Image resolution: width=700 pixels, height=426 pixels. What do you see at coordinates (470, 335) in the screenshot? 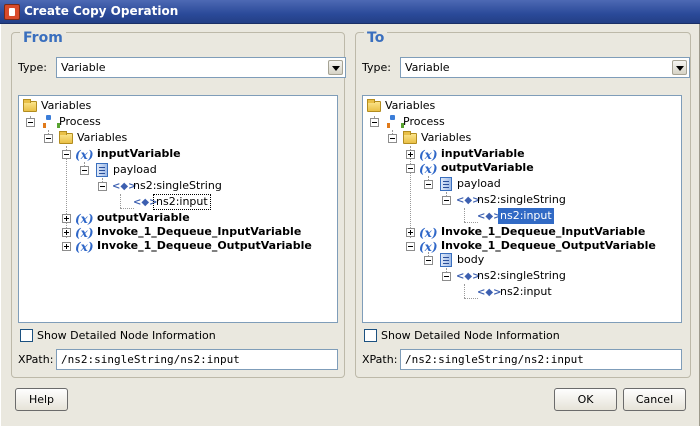
I see `to-show-detail-label: Show Detailed Node Information` at bounding box center [470, 335].